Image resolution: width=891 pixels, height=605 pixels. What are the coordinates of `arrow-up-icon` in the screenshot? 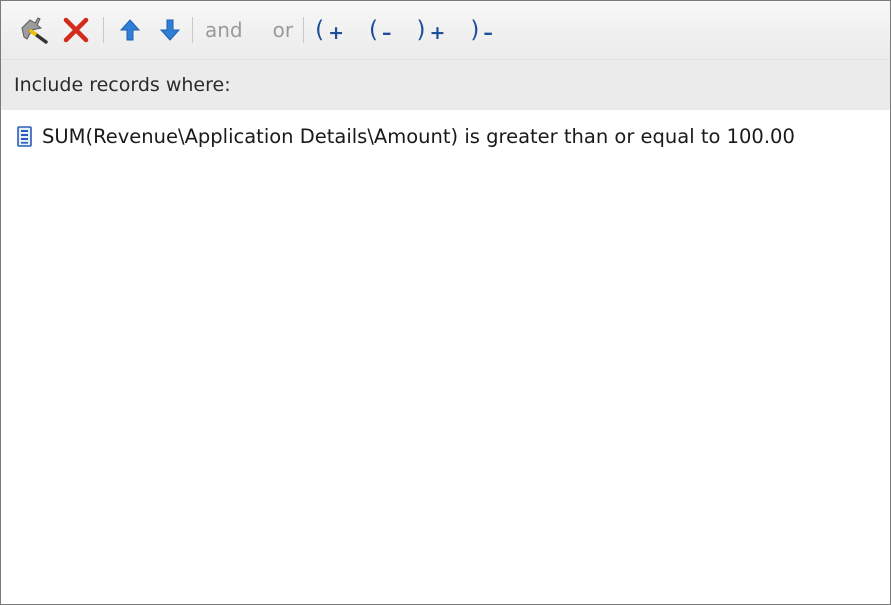 It's located at (130, 30).